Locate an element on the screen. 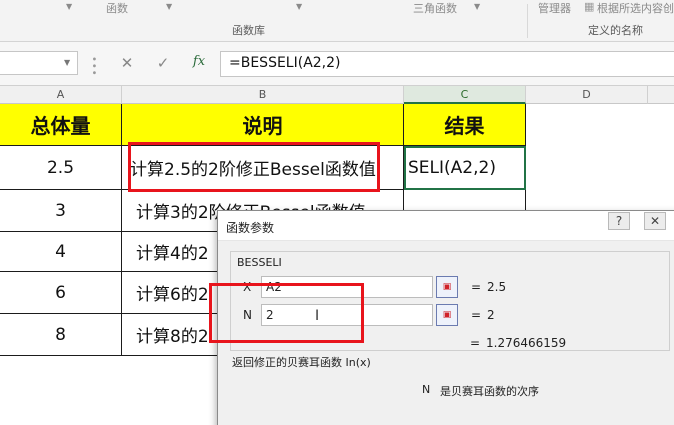  formula-result-value: 1.276466159 is located at coordinates (526, 343).